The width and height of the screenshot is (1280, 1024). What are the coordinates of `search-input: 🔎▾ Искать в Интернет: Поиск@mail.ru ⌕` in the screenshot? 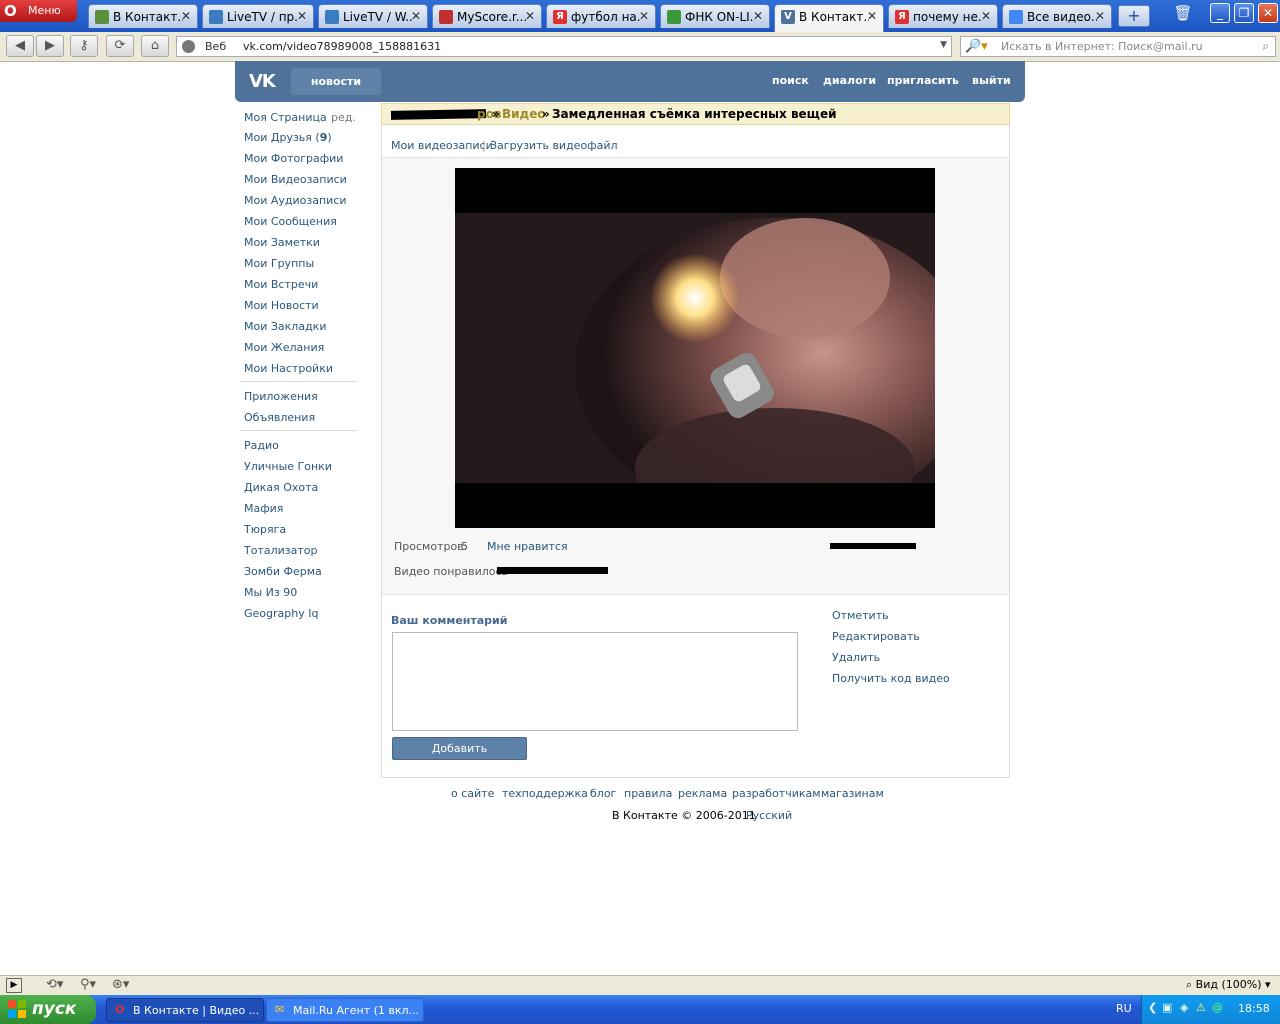 It's located at (1118, 46).